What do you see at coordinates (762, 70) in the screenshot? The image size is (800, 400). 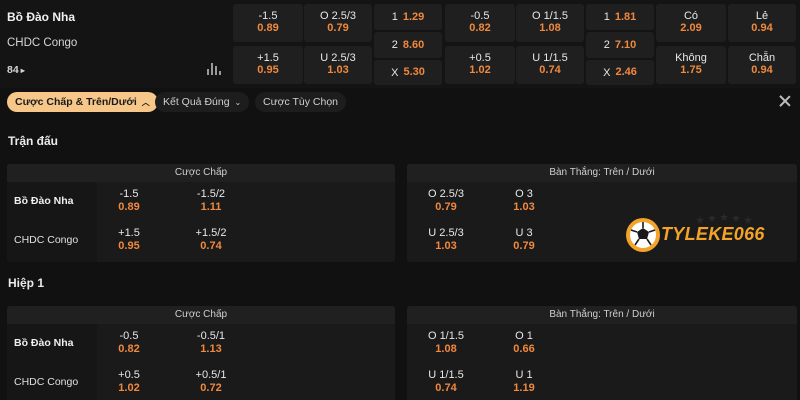 I see `market-odd: 0.94` at bounding box center [762, 70].